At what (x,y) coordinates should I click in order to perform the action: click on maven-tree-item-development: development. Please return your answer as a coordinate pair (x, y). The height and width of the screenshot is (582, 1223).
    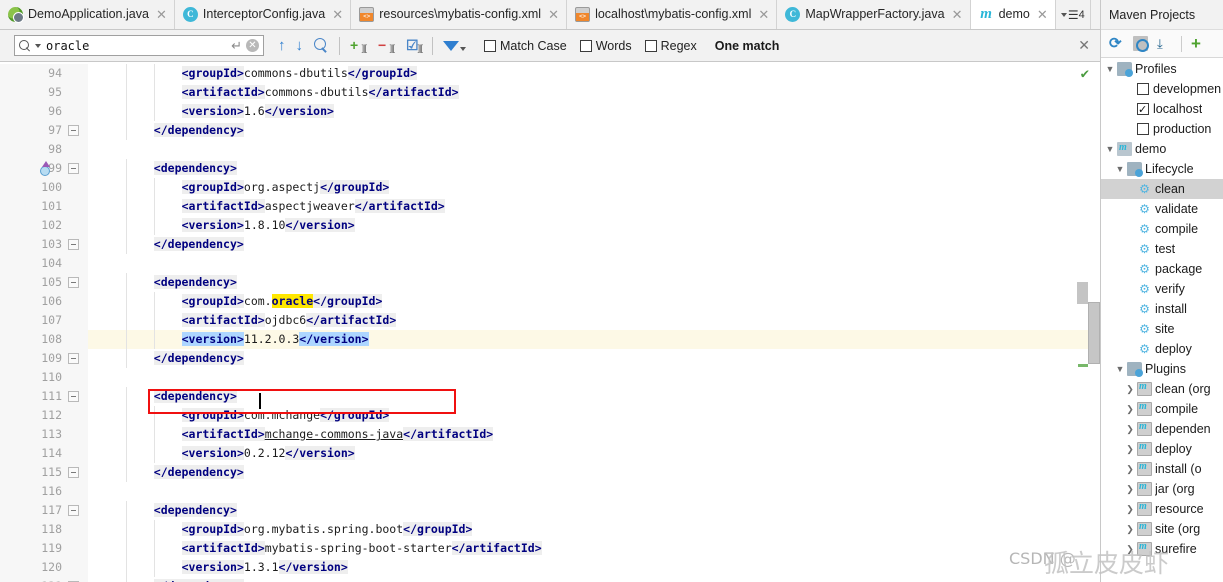
    Looking at the image, I should click on (1162, 89).